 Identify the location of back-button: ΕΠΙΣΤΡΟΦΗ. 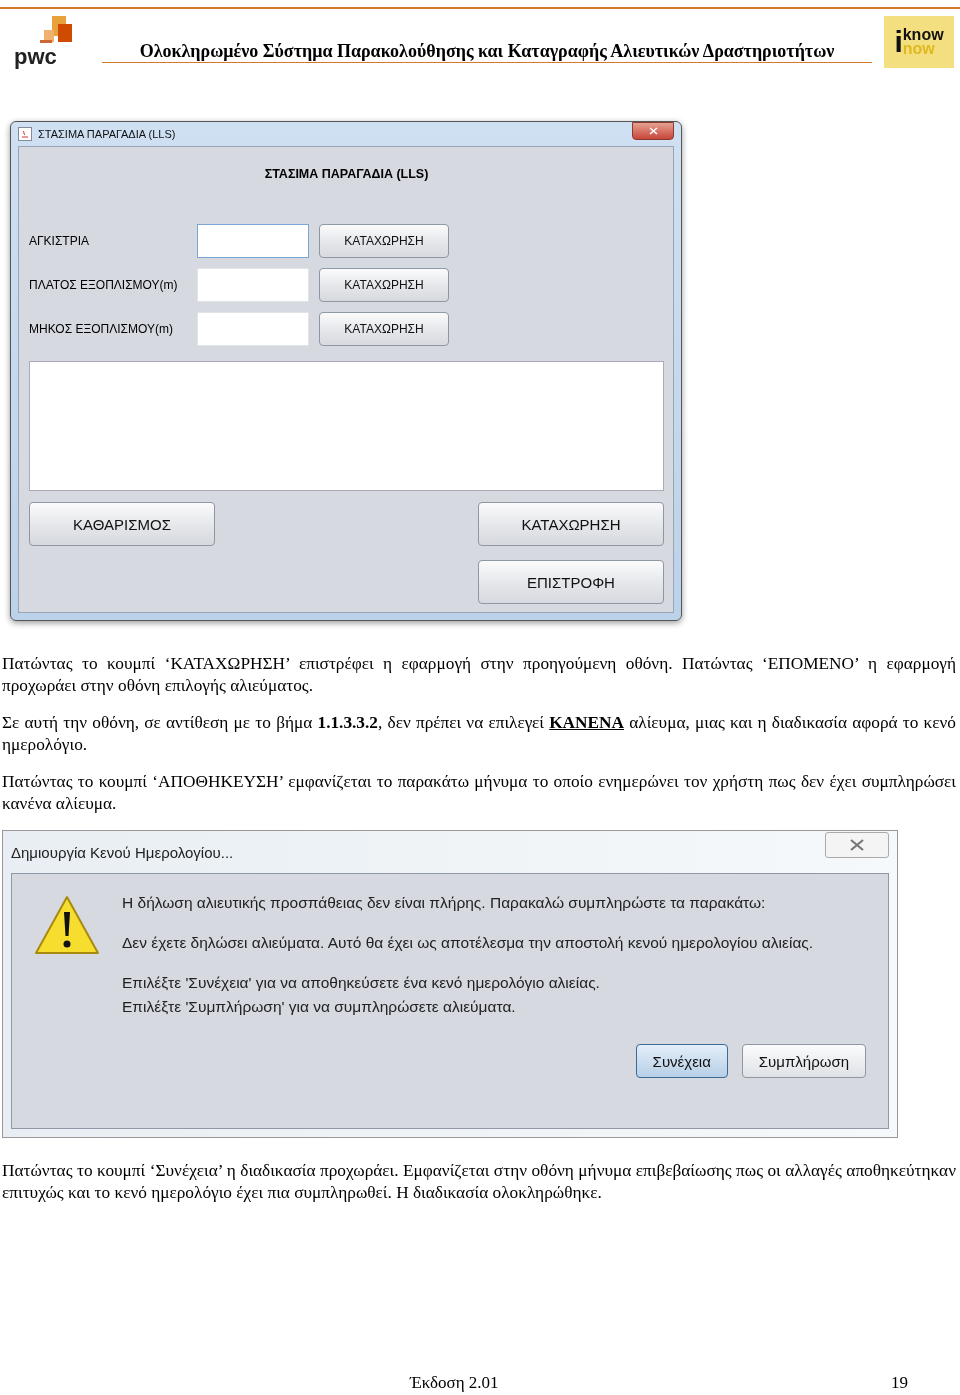
(571, 582).